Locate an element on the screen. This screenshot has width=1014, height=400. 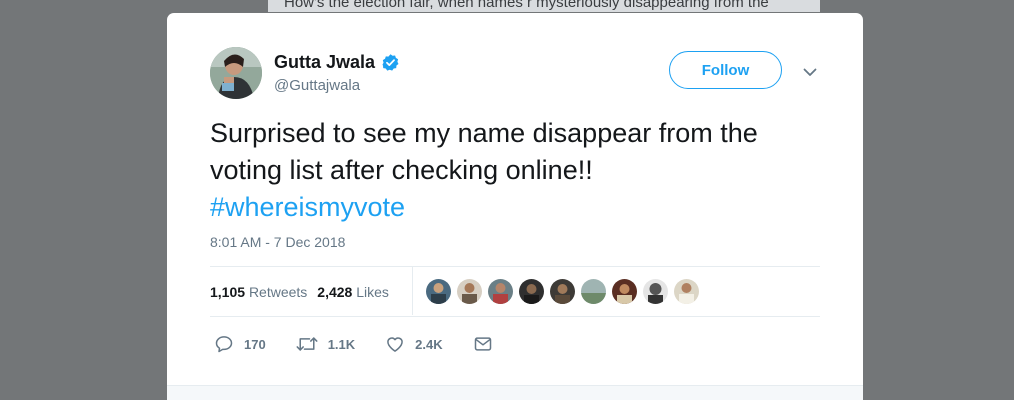
likes-count: 2,428 is located at coordinates (335, 292).